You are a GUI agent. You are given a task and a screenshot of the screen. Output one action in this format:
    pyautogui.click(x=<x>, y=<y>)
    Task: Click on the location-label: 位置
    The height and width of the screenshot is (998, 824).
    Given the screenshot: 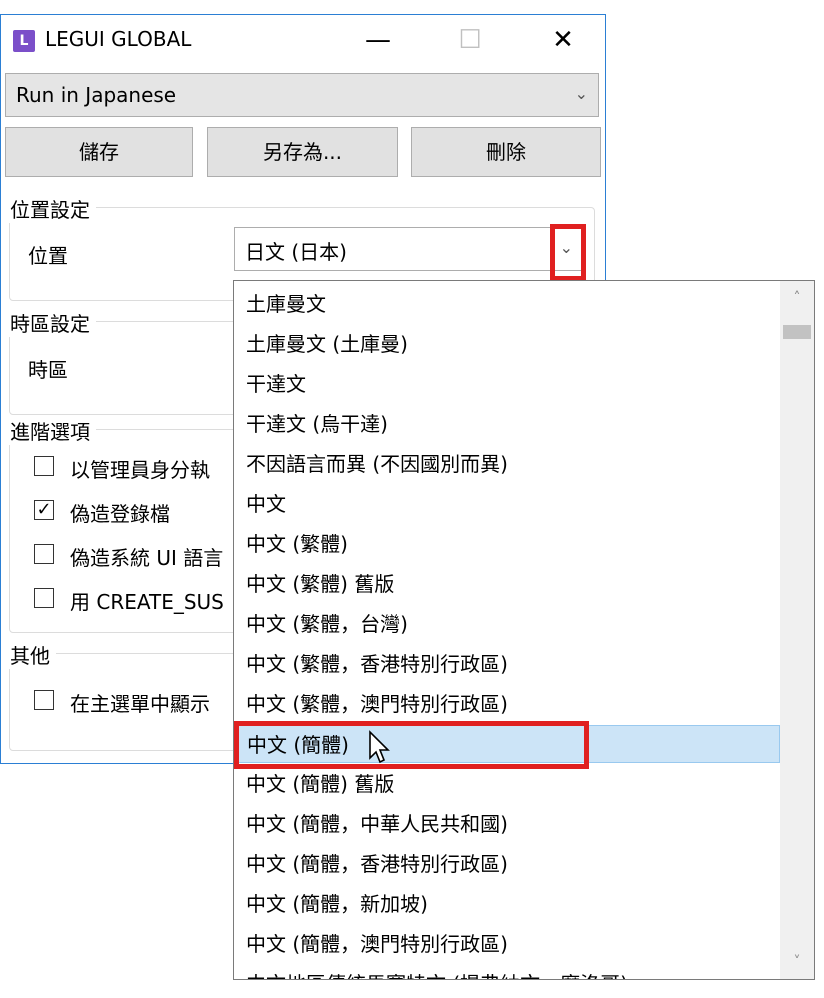 What is the action you would take?
    pyautogui.click(x=48, y=256)
    